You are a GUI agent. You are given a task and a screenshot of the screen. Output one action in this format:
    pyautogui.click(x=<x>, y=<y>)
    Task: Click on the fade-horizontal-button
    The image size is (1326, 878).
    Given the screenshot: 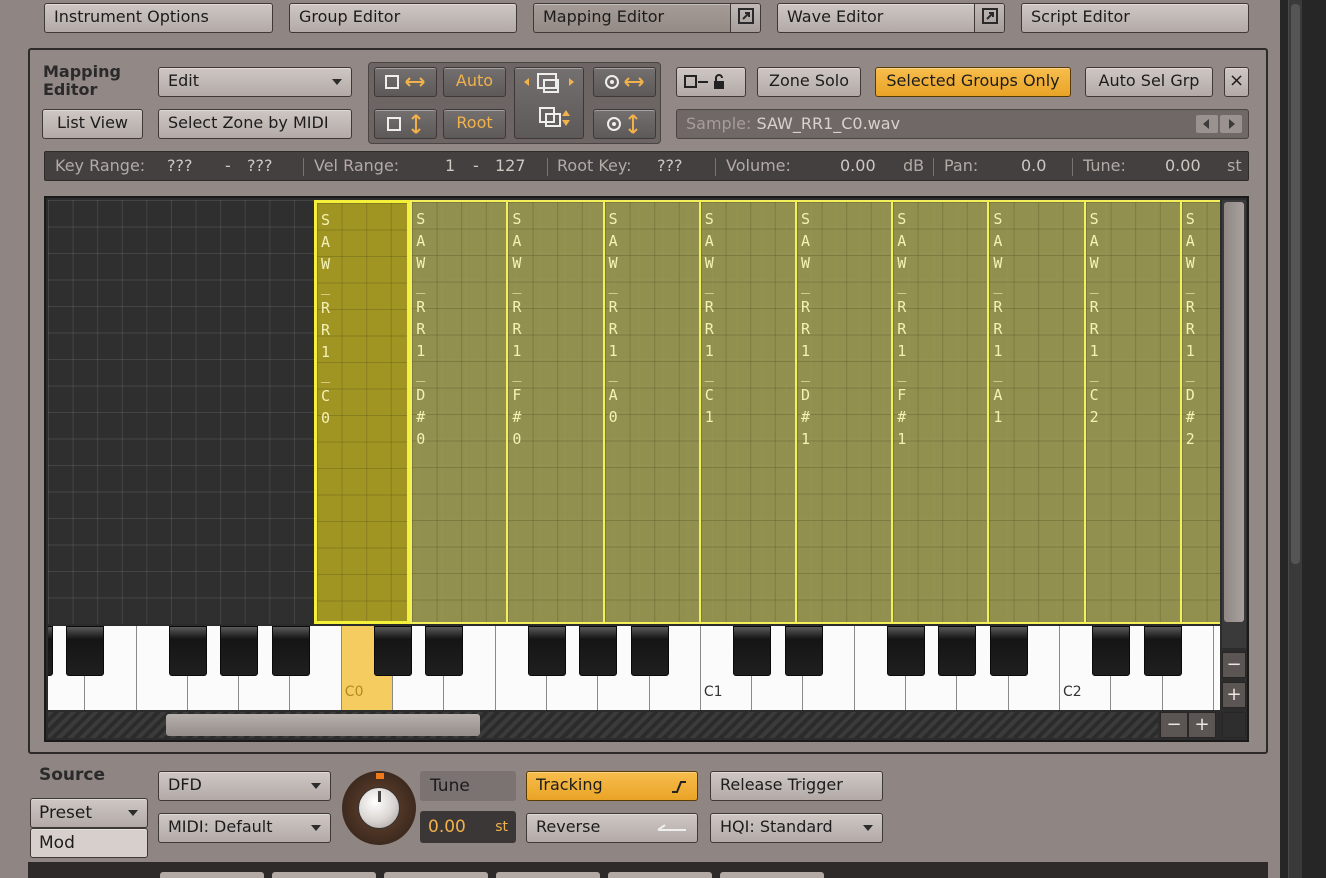 What is the action you would take?
    pyautogui.click(x=624, y=82)
    